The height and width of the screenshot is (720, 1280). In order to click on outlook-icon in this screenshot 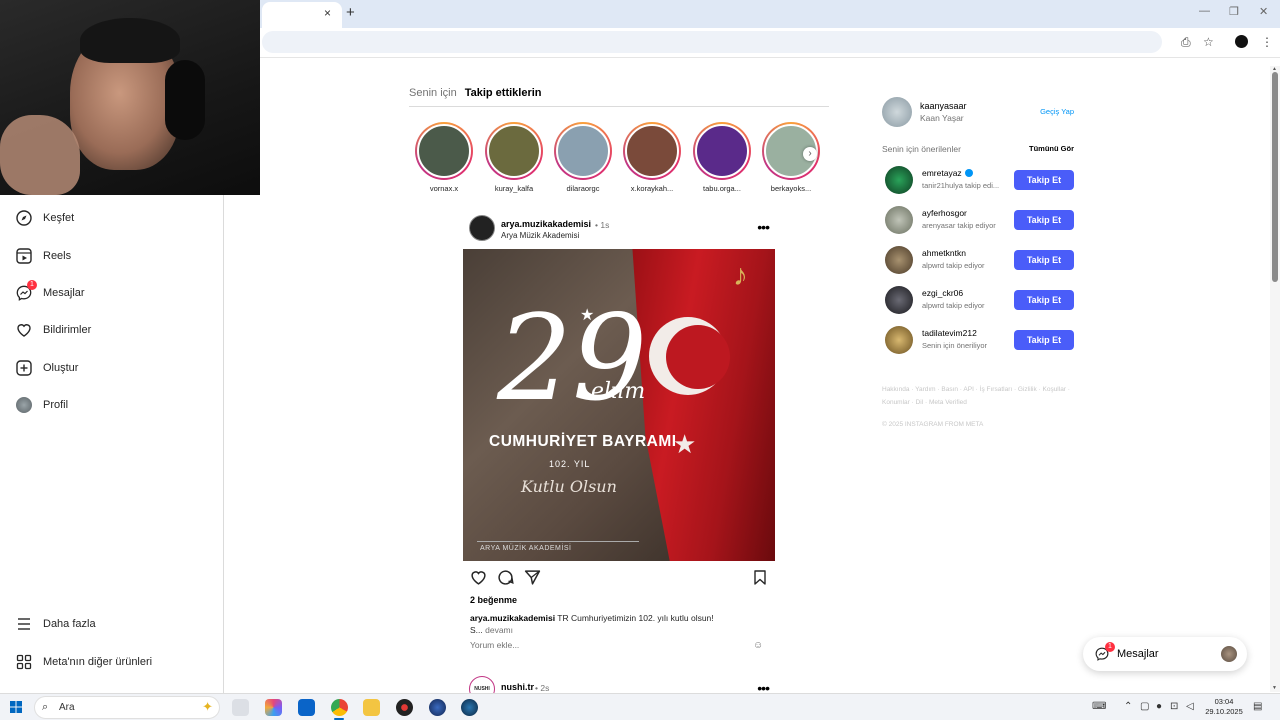, I will do `click(306, 707)`.